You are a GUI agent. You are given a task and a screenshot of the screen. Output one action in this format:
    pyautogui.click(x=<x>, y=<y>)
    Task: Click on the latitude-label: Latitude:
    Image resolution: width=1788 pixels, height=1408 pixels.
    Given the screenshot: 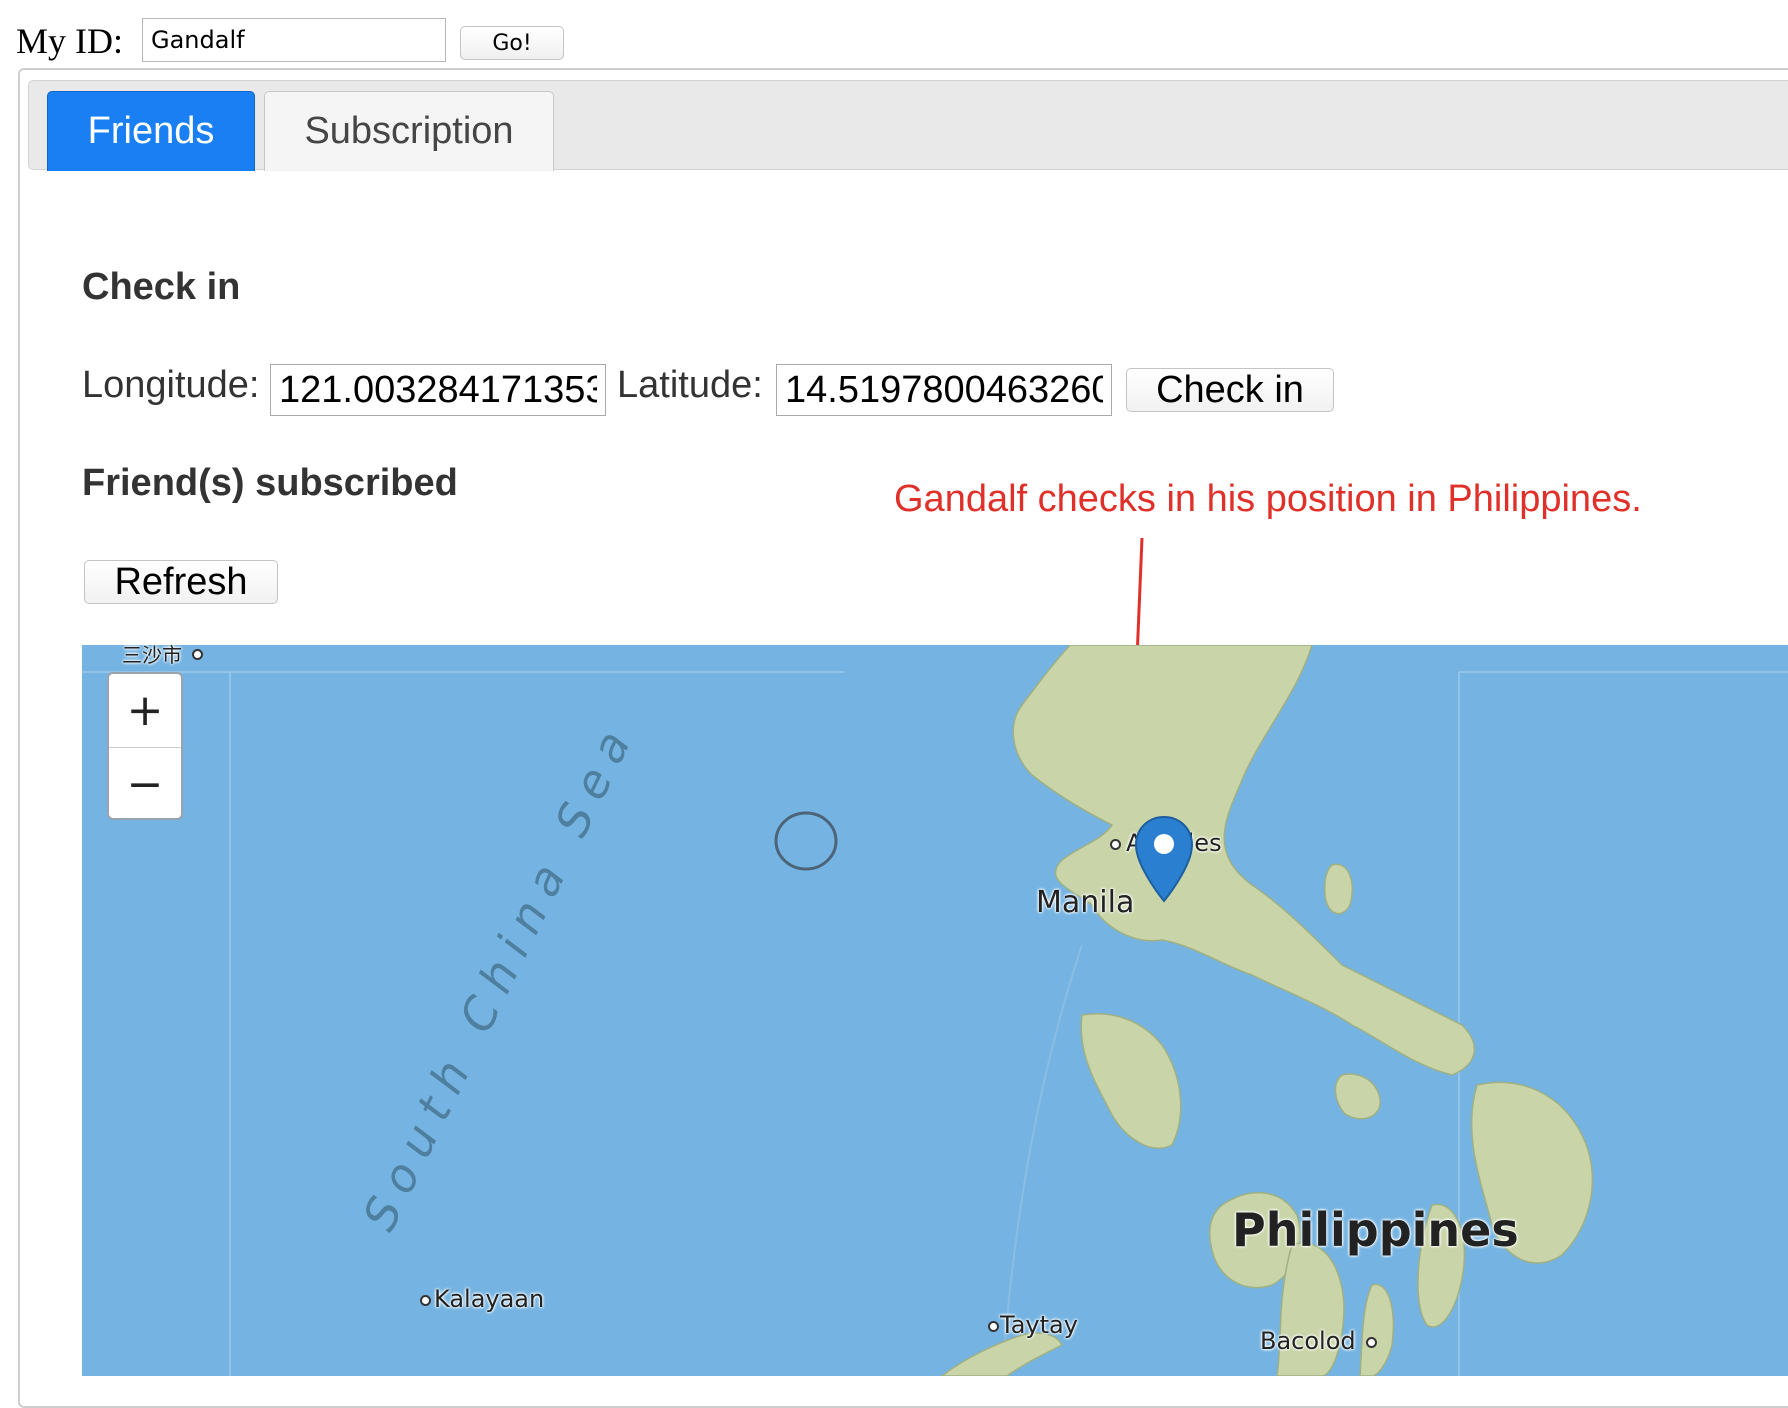 What is the action you would take?
    pyautogui.click(x=690, y=385)
    